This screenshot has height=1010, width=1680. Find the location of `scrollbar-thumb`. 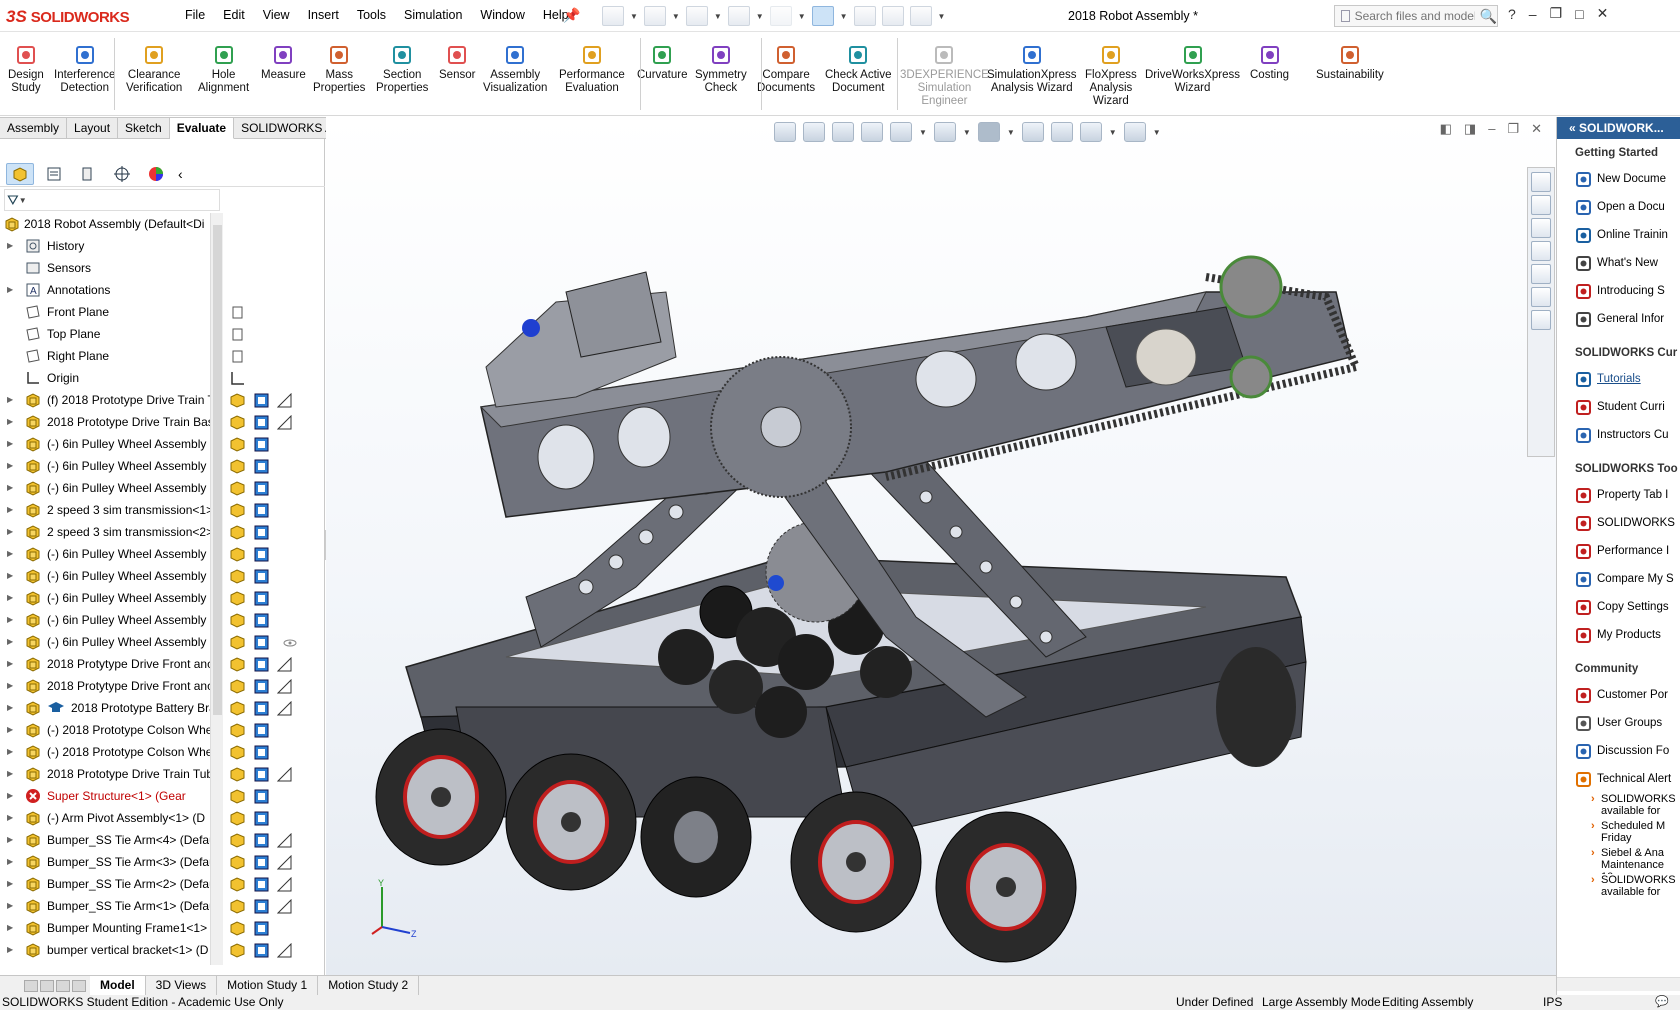

scrollbar-thumb is located at coordinates (217, 470).